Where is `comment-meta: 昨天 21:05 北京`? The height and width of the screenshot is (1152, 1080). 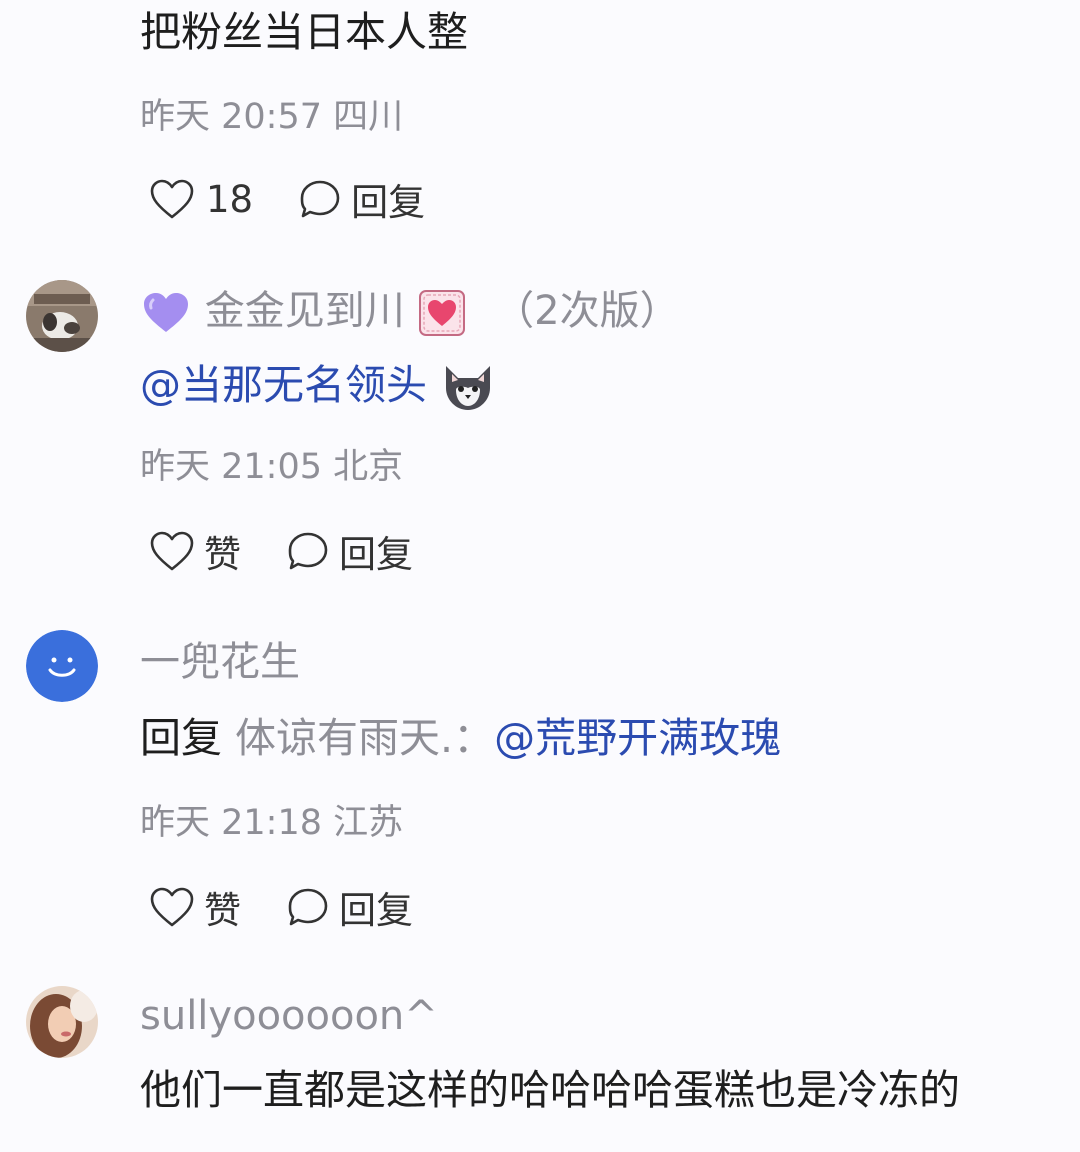
comment-meta: 昨天 21:05 北京 is located at coordinates (271, 467).